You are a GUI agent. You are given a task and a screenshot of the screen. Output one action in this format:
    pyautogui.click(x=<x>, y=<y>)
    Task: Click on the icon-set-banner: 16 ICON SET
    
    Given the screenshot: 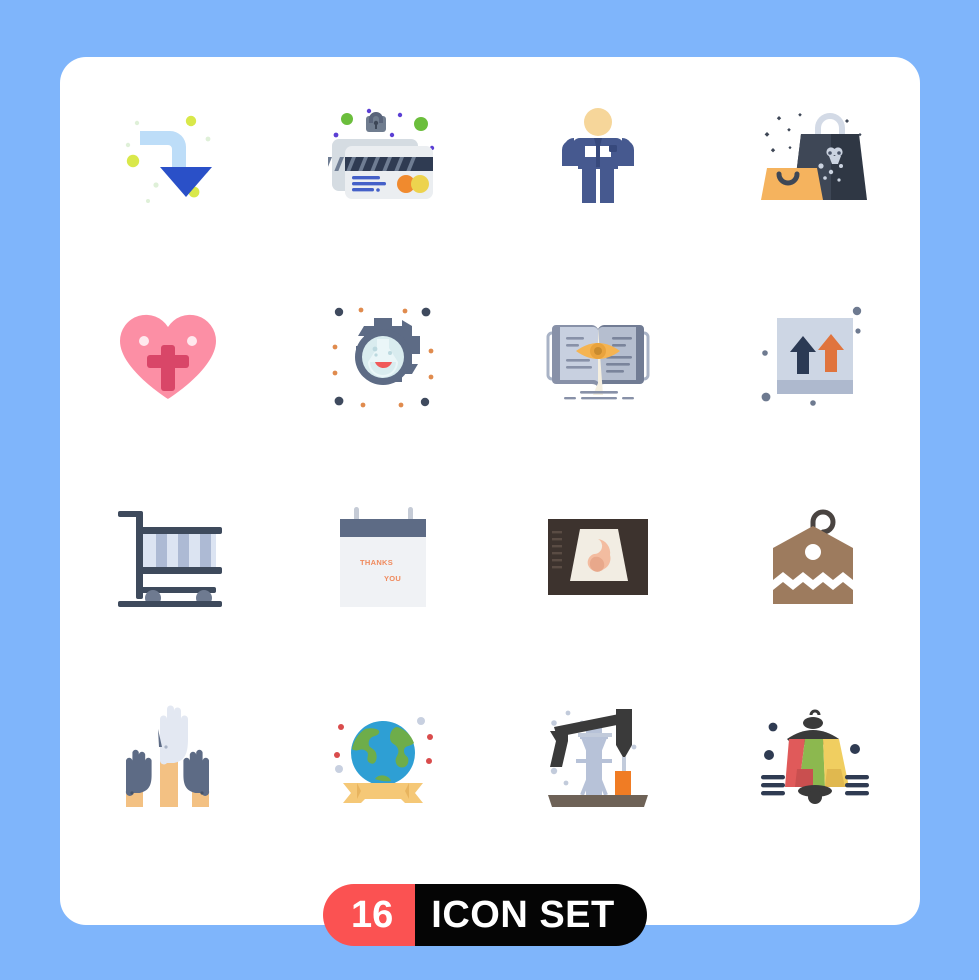 What is the action you would take?
    pyautogui.click(x=485, y=915)
    